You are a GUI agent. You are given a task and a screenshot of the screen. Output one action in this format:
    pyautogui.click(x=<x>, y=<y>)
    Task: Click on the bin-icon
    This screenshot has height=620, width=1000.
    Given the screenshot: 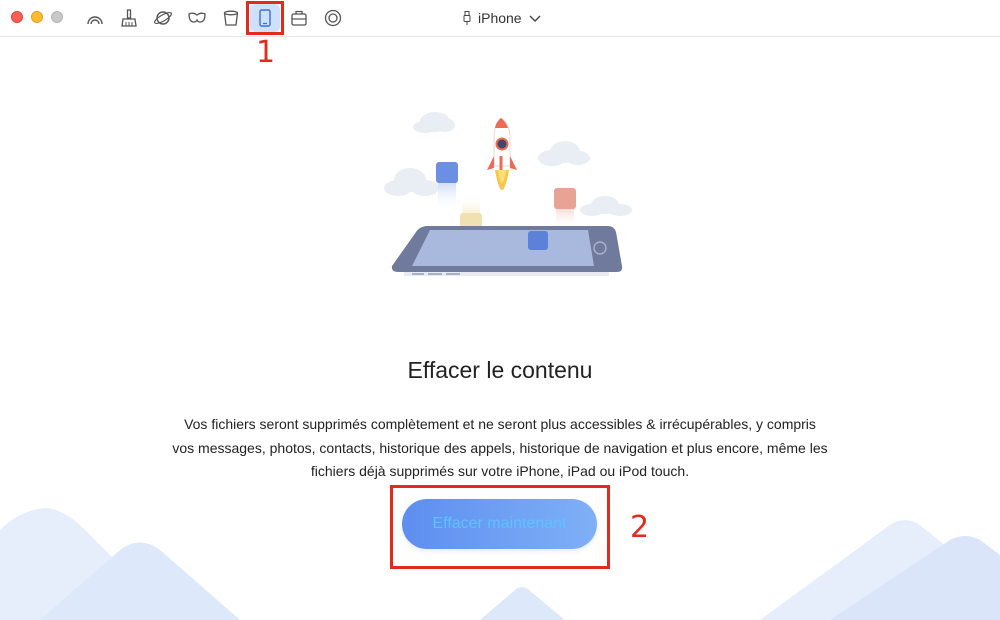 What is the action you would take?
    pyautogui.click(x=231, y=18)
    